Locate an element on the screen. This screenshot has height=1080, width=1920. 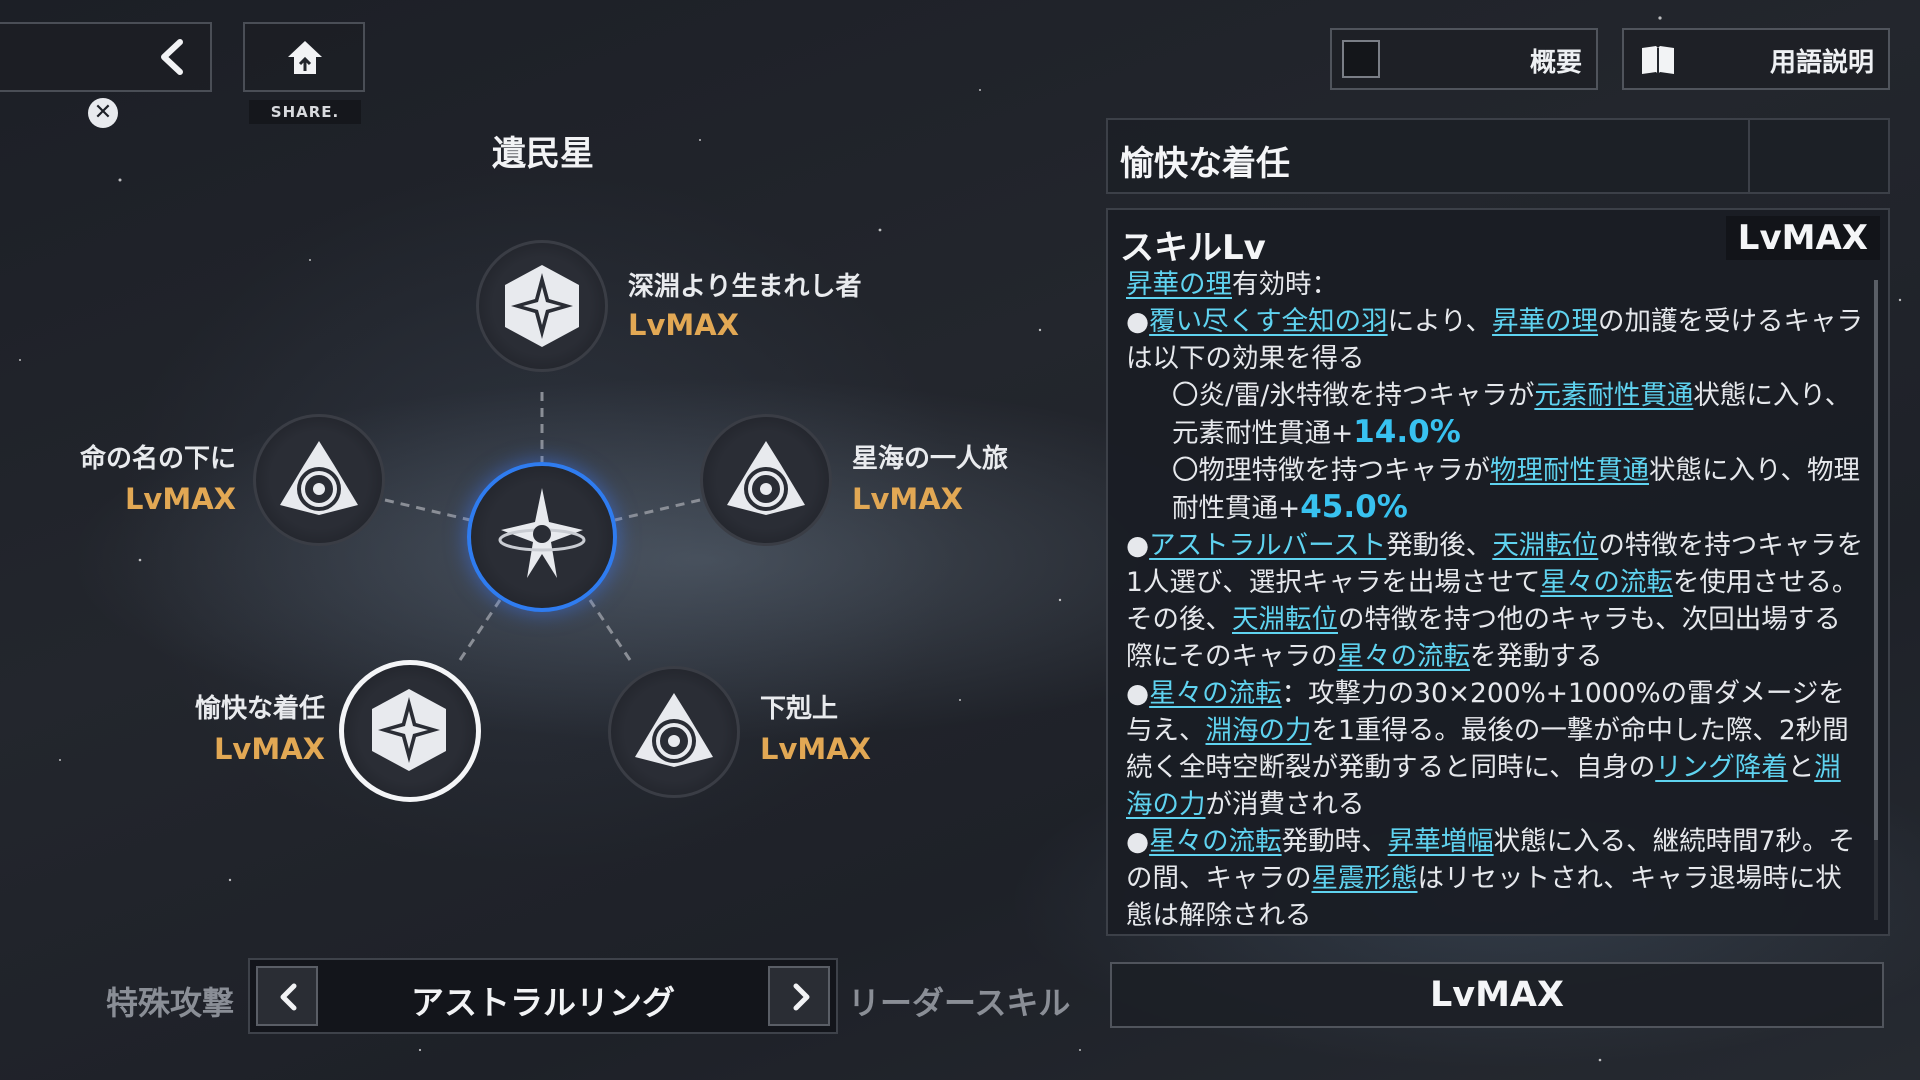
skill-title: 愉快な着任 is located at coordinates (1205, 164).